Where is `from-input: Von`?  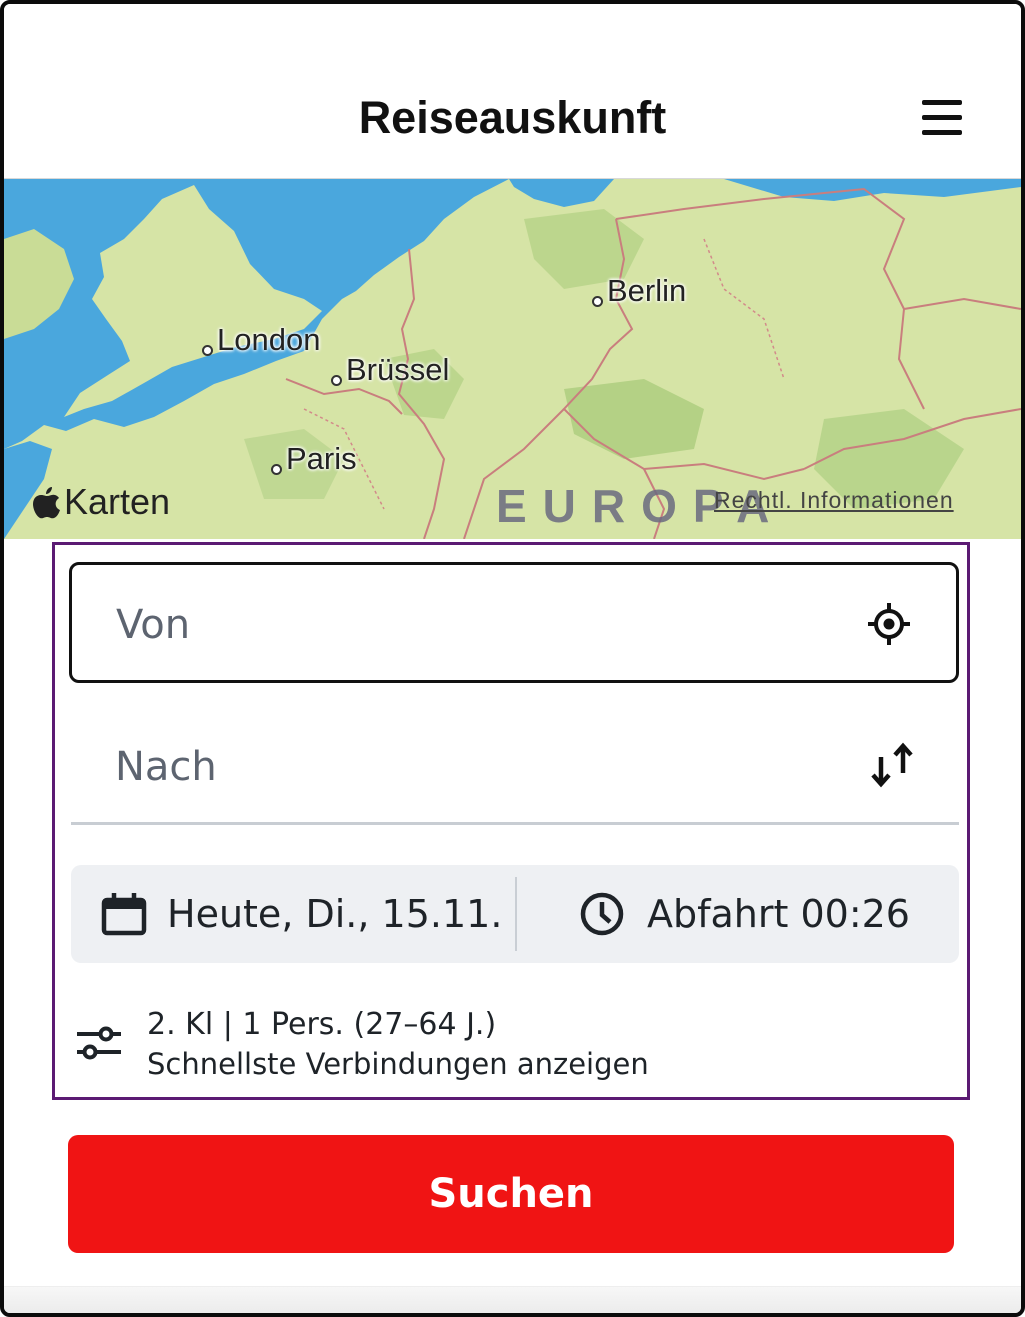
from-input: Von is located at coordinates (514, 622).